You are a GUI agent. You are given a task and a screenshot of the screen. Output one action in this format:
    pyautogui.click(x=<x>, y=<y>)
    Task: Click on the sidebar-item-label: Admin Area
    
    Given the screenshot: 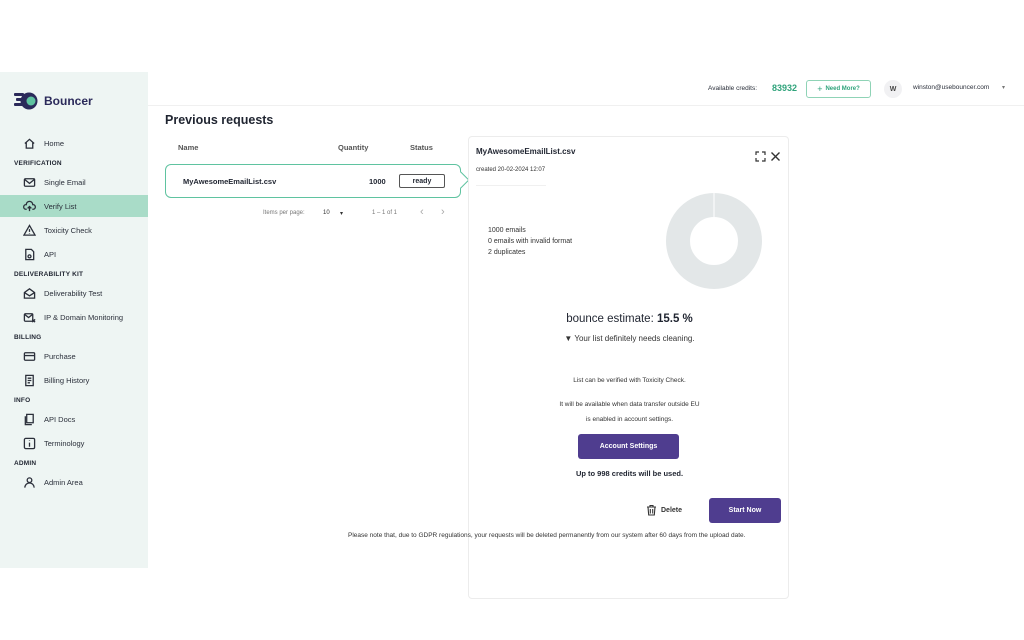 What is the action you would take?
    pyautogui.click(x=63, y=482)
    